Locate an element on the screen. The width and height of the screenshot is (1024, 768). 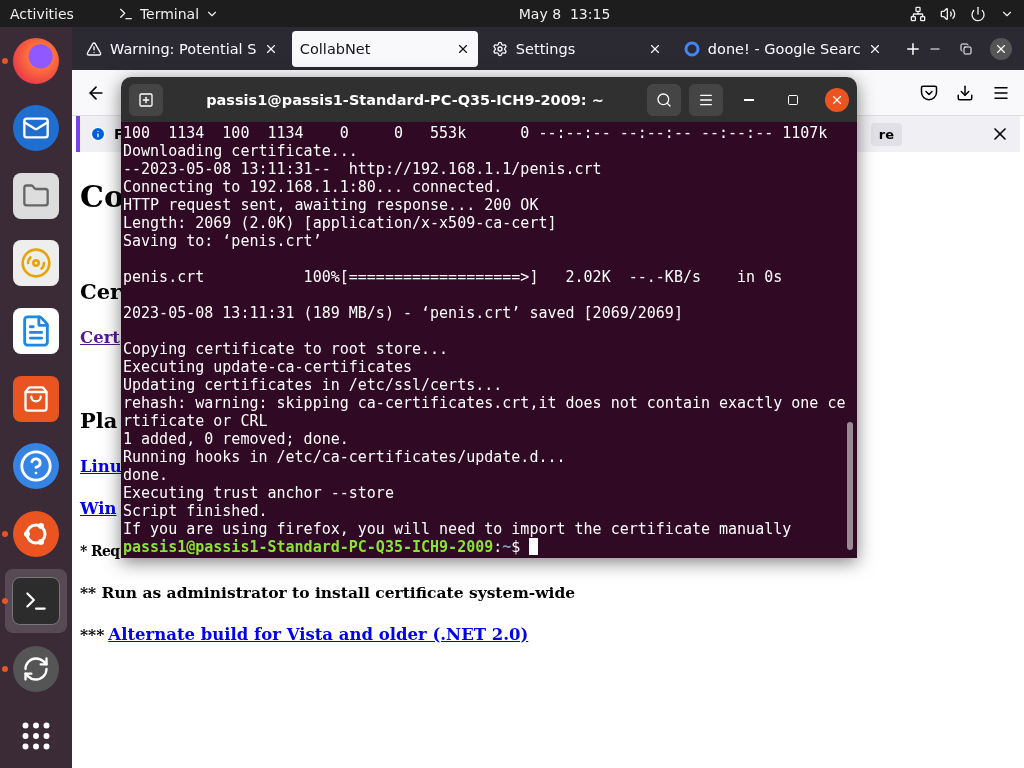
terminal-output-line: If you are using firefox, you will need to import the certificate manually is located at coordinates (458, 529).